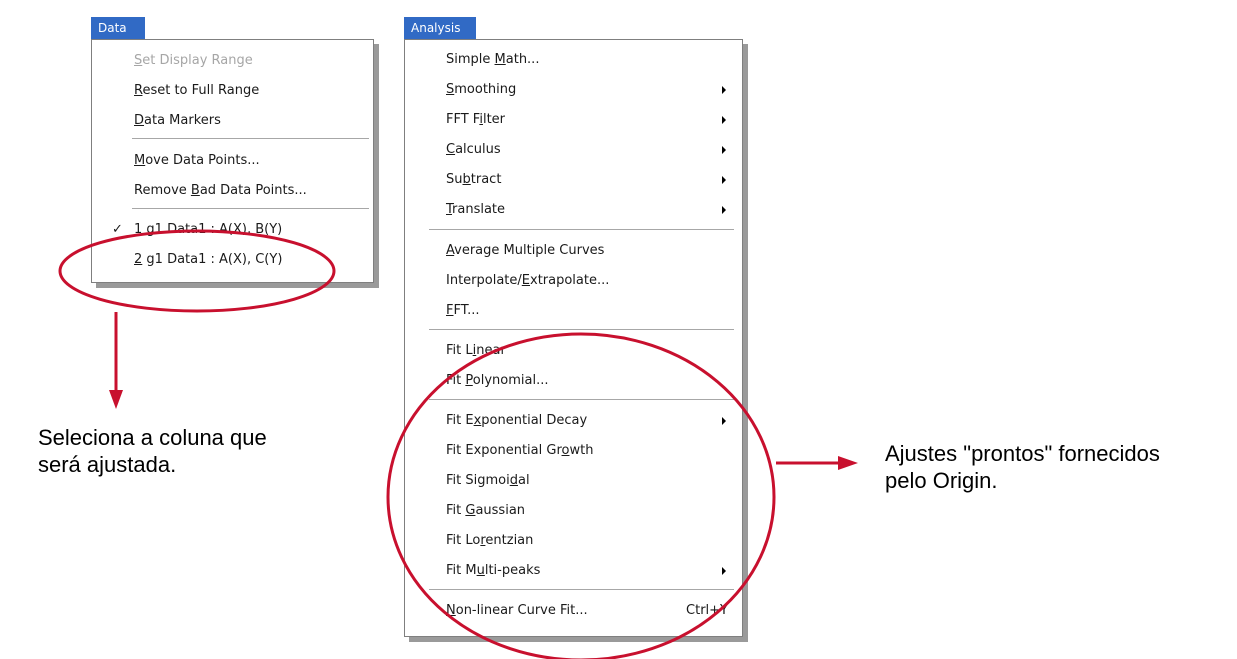 This screenshot has width=1237, height=659. I want to click on analysis-menu-item-fit-lorentzian: Fit Lorentzian, so click(573, 541).